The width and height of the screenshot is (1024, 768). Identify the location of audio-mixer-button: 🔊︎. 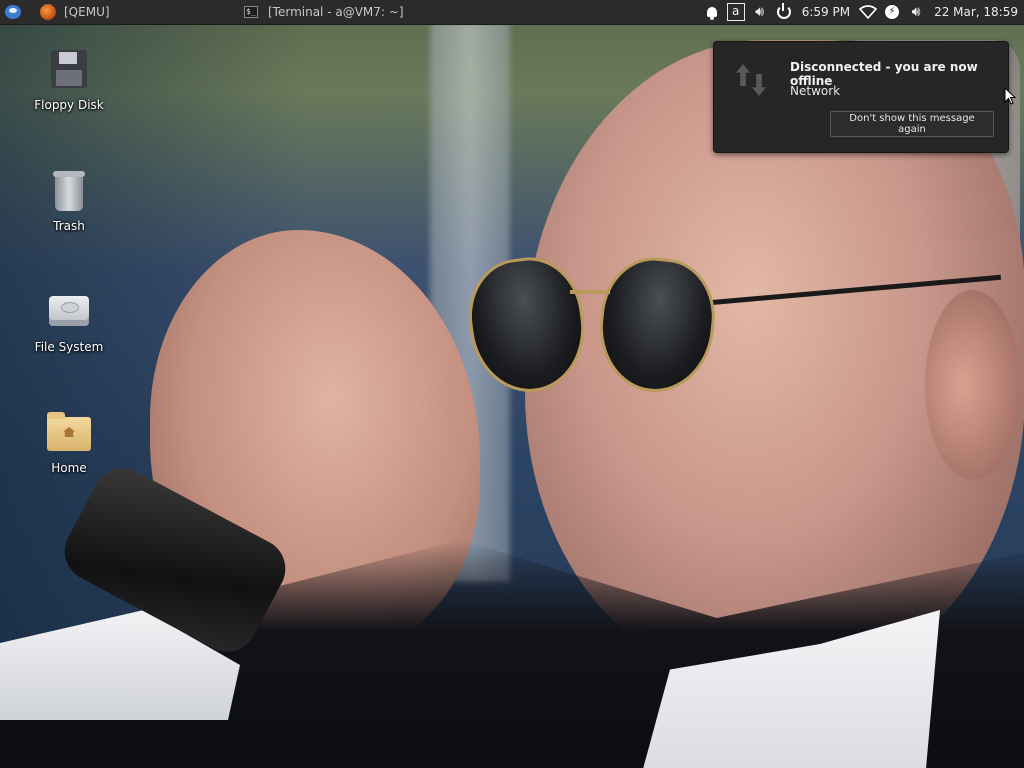
(916, 12).